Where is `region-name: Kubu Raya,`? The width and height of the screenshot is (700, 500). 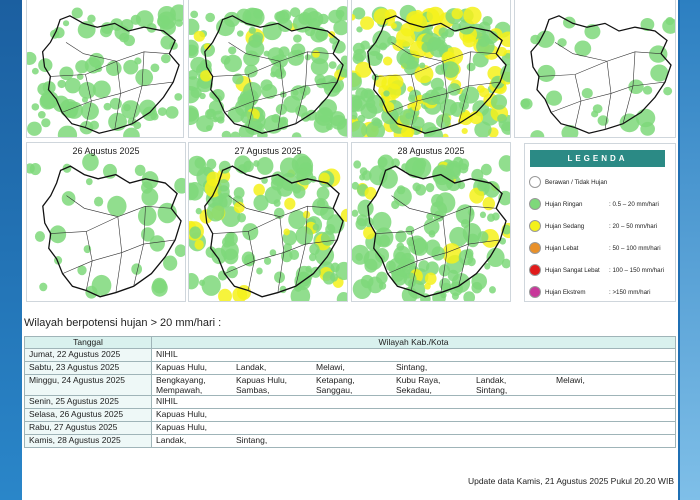
region-name: Kubu Raya, is located at coordinates (418, 380).